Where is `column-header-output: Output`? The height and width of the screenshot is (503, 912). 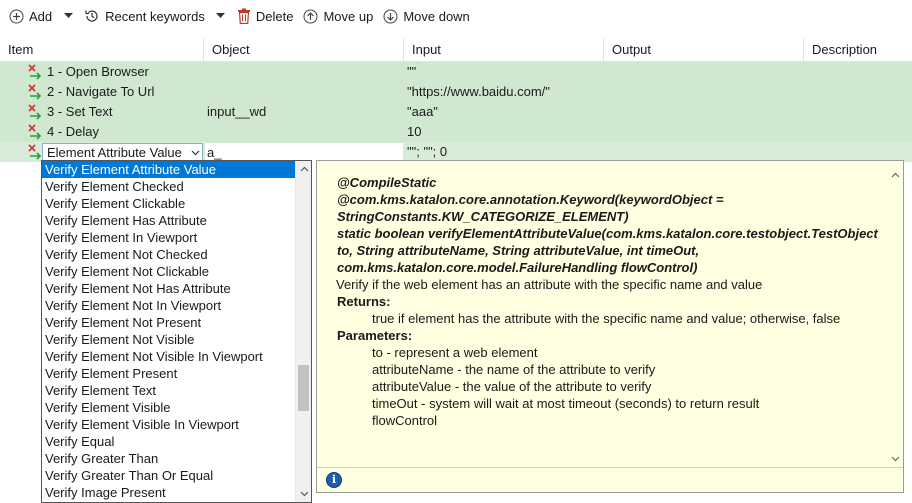
column-header-output: Output is located at coordinates (704, 50).